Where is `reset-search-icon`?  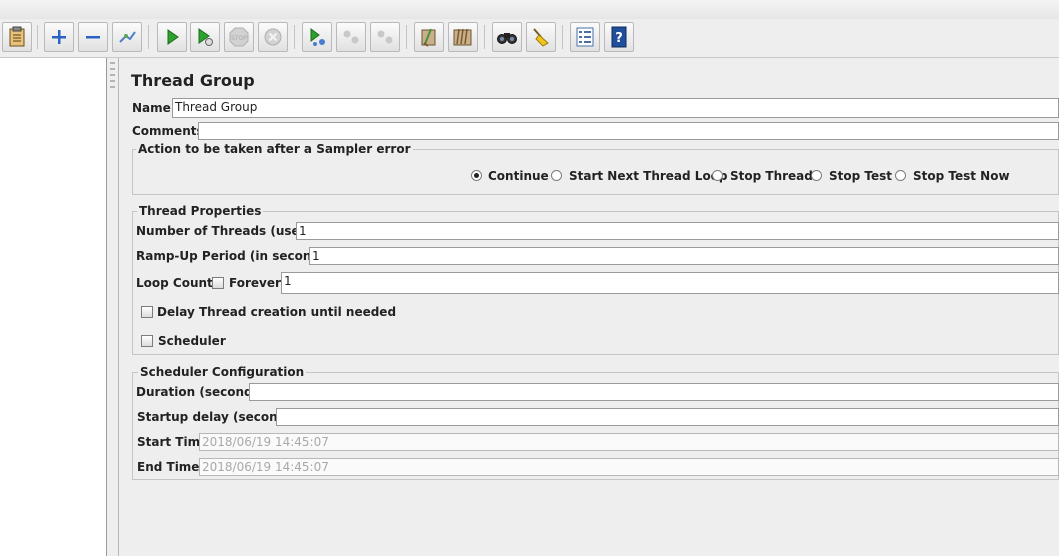
reset-search-icon is located at coordinates (541, 37).